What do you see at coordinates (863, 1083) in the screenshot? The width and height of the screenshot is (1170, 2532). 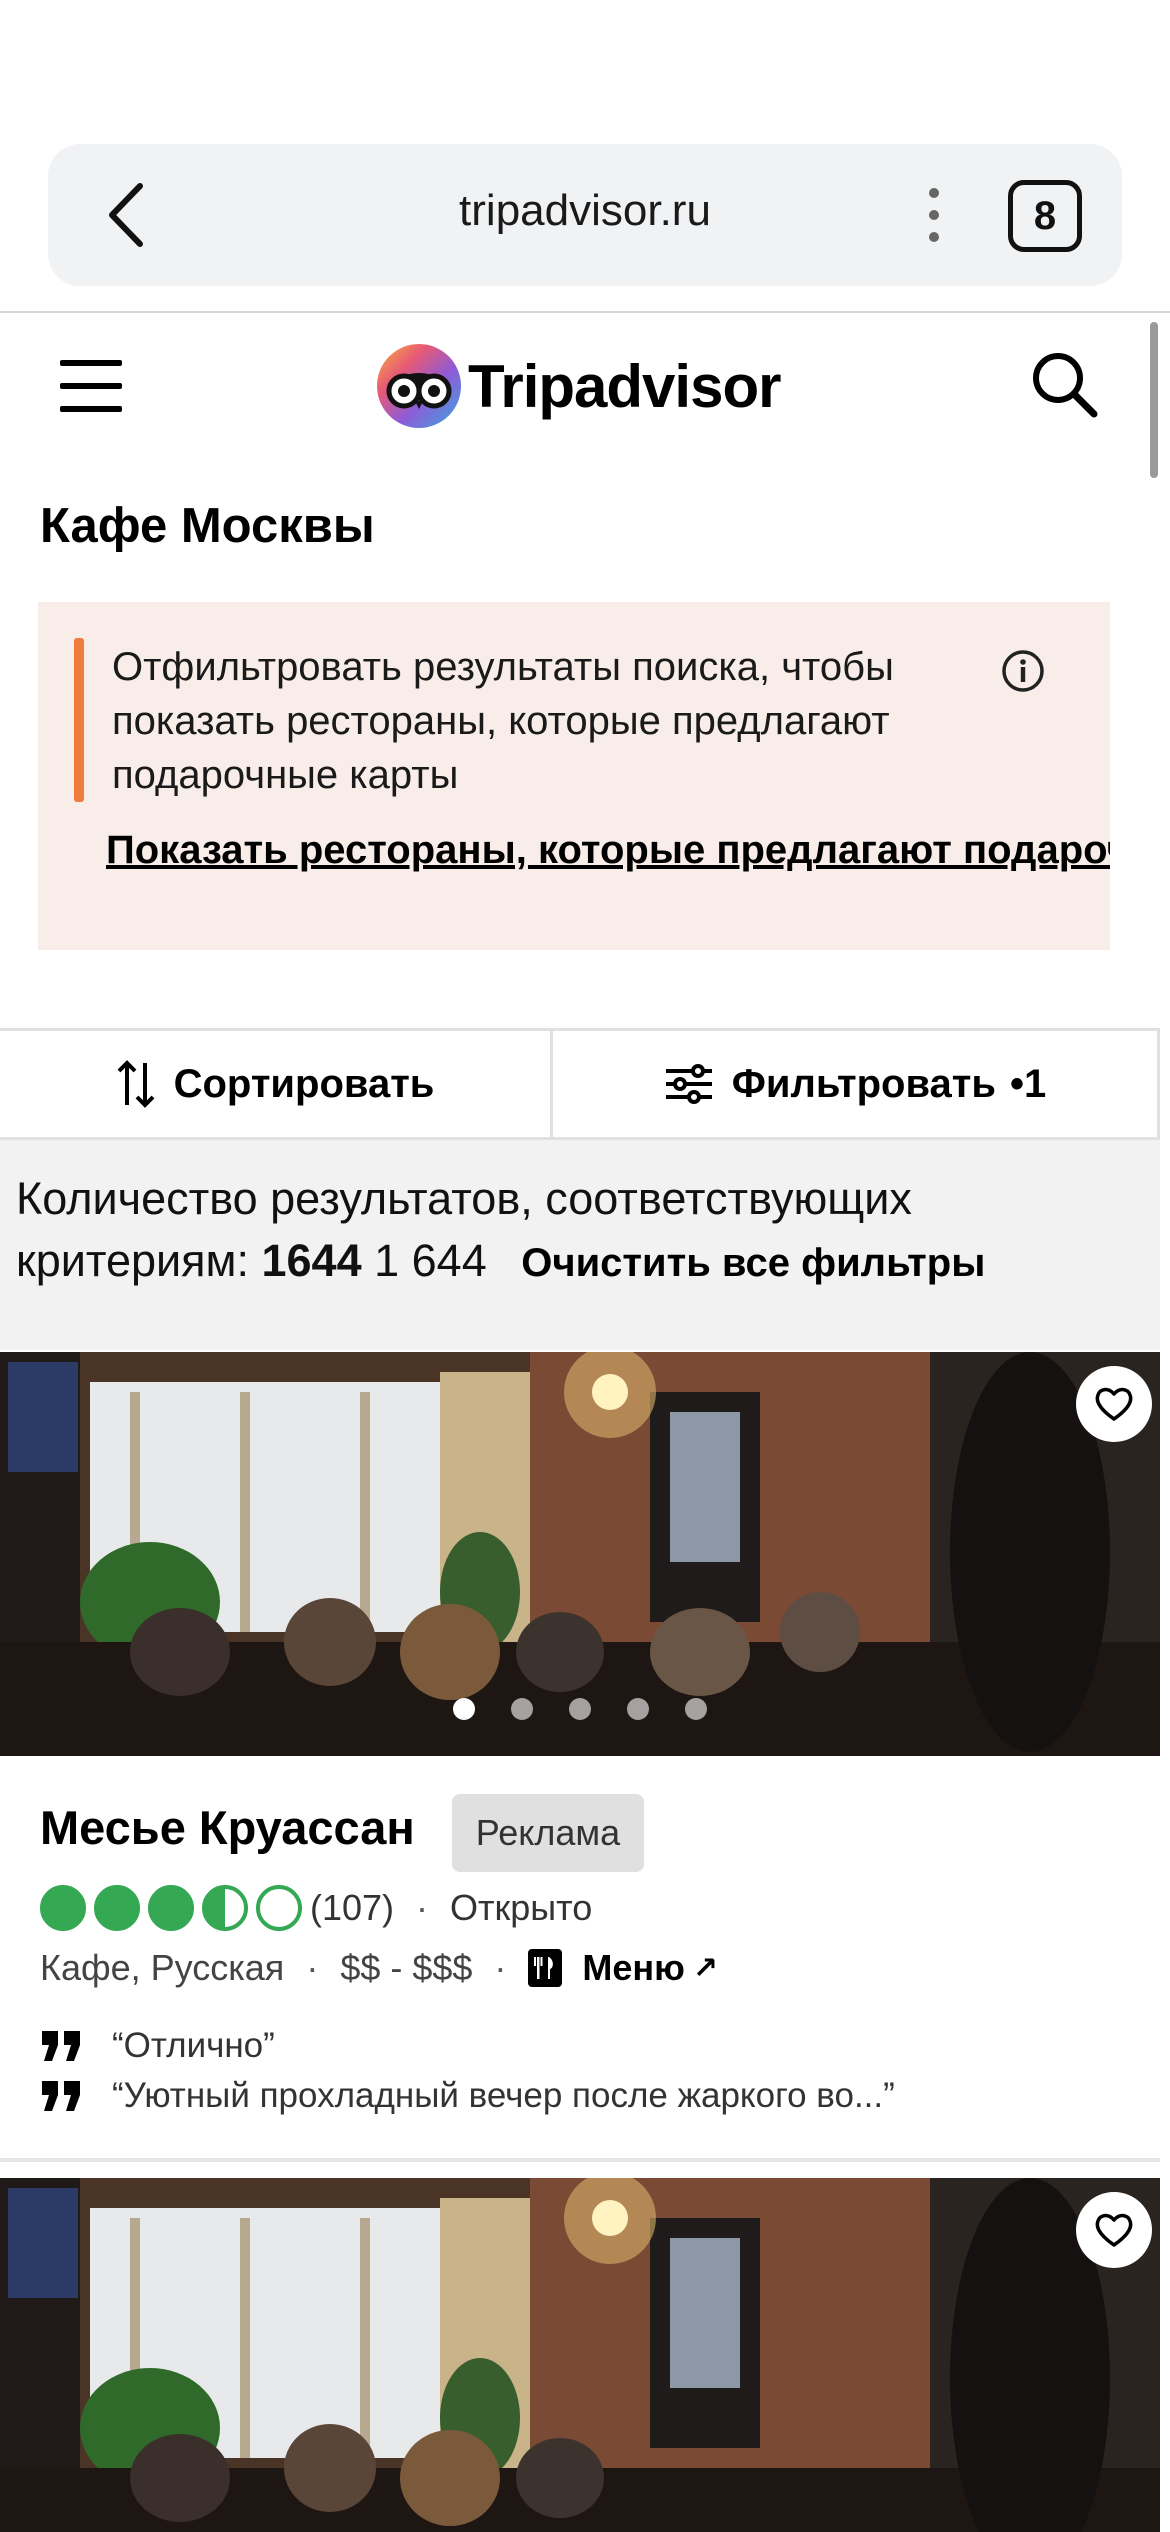 I see `filter-label: Фильтровать` at bounding box center [863, 1083].